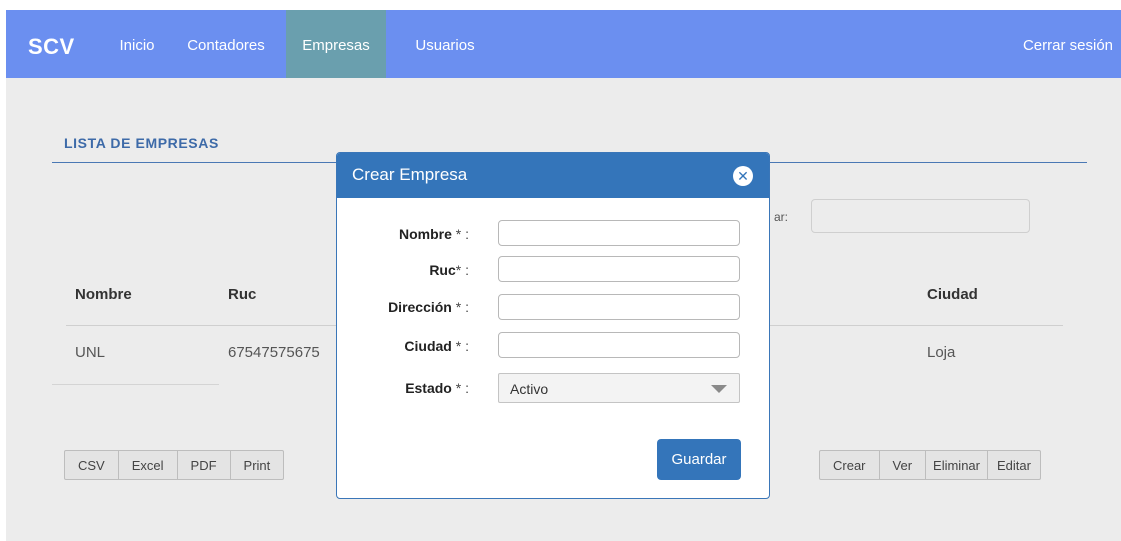  What do you see at coordinates (941, 352) in the screenshot?
I see `cell-ciudad: Loja` at bounding box center [941, 352].